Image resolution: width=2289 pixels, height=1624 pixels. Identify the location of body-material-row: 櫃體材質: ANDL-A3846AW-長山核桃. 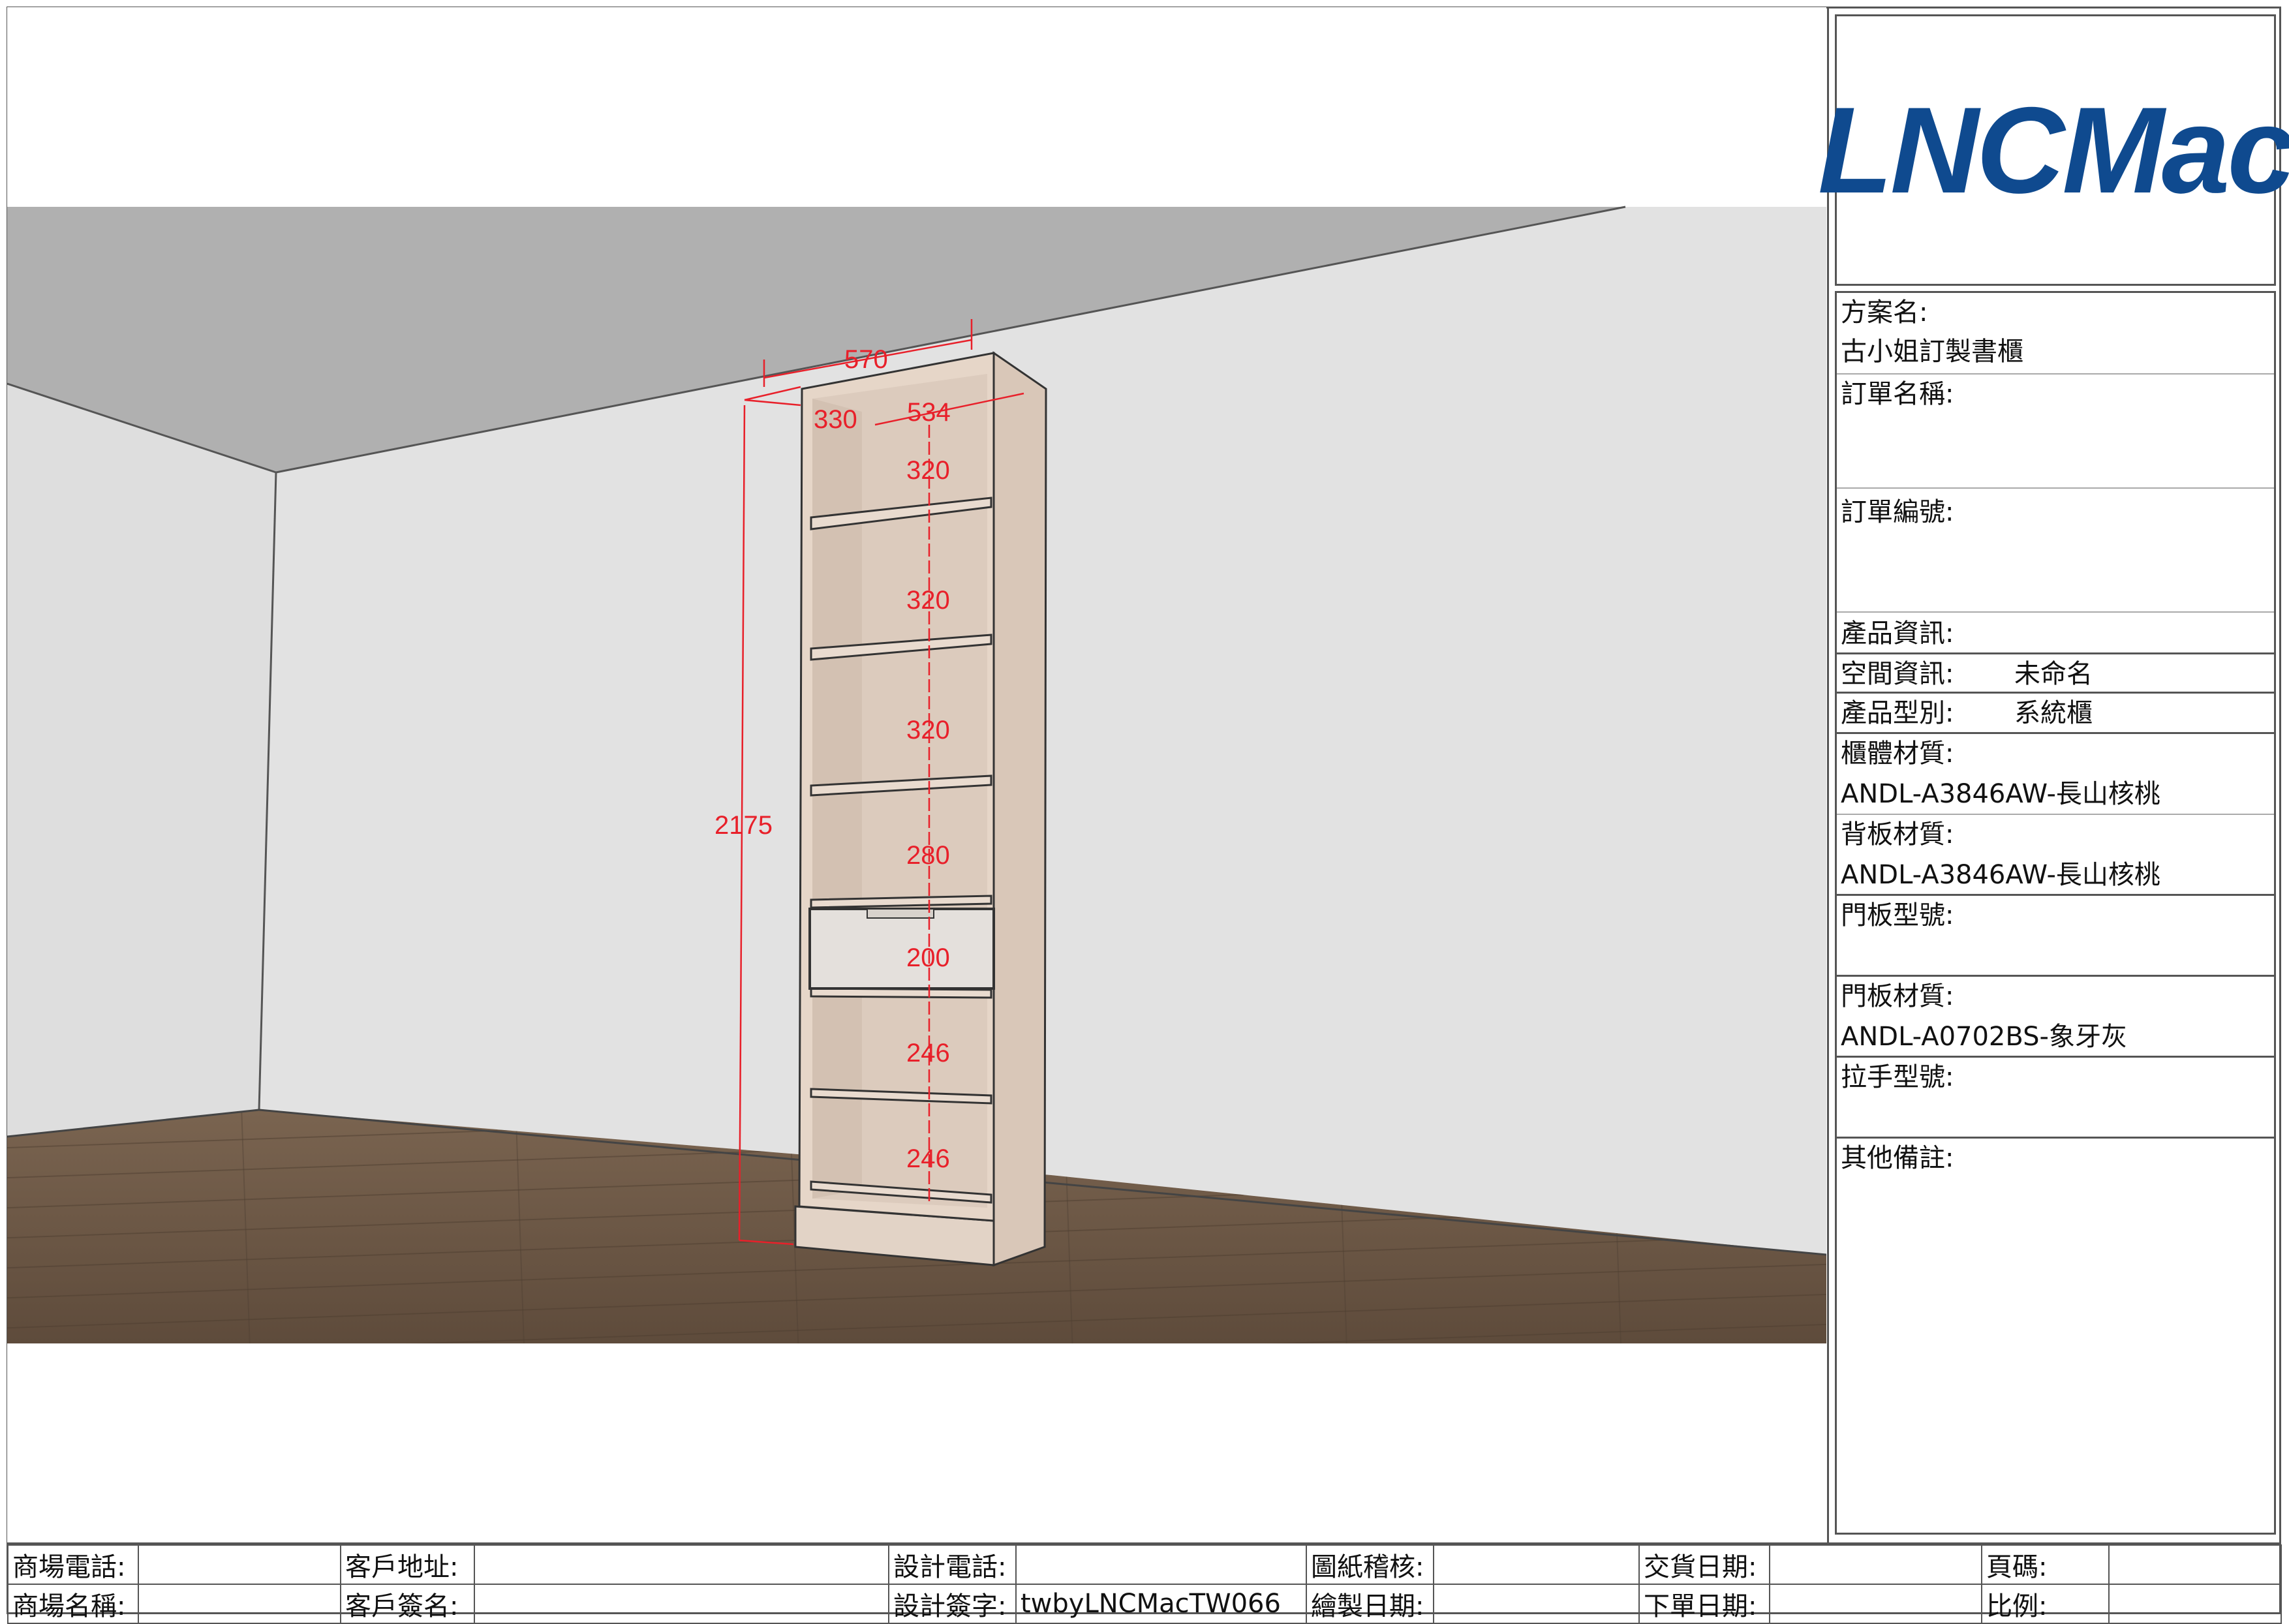
(2055, 774).